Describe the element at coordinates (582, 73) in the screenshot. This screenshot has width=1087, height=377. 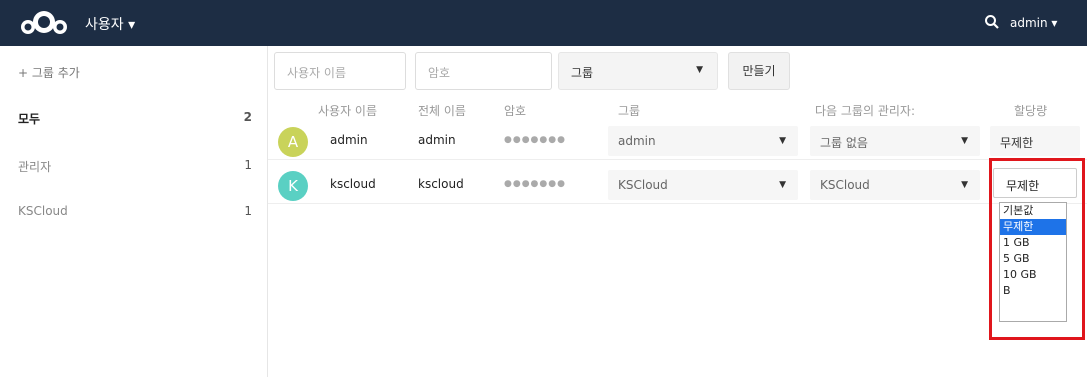
I see `group-select-label: 그룹` at that location.